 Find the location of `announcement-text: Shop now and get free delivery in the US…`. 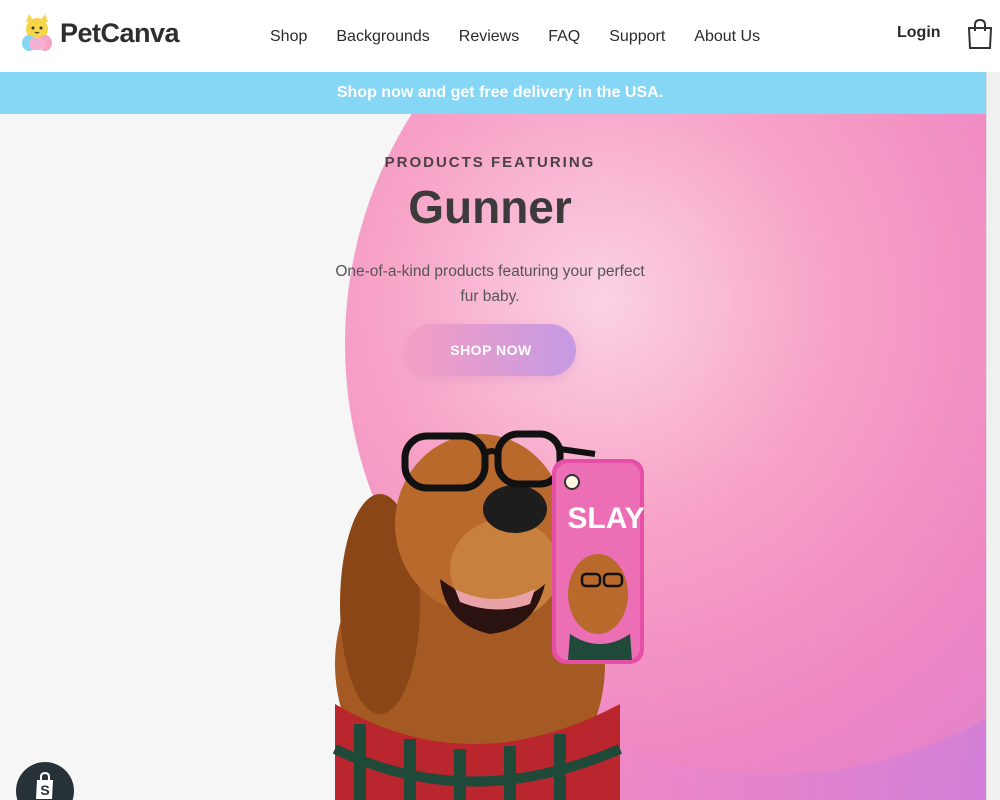

announcement-text: Shop now and get free delivery in the US… is located at coordinates (500, 92).